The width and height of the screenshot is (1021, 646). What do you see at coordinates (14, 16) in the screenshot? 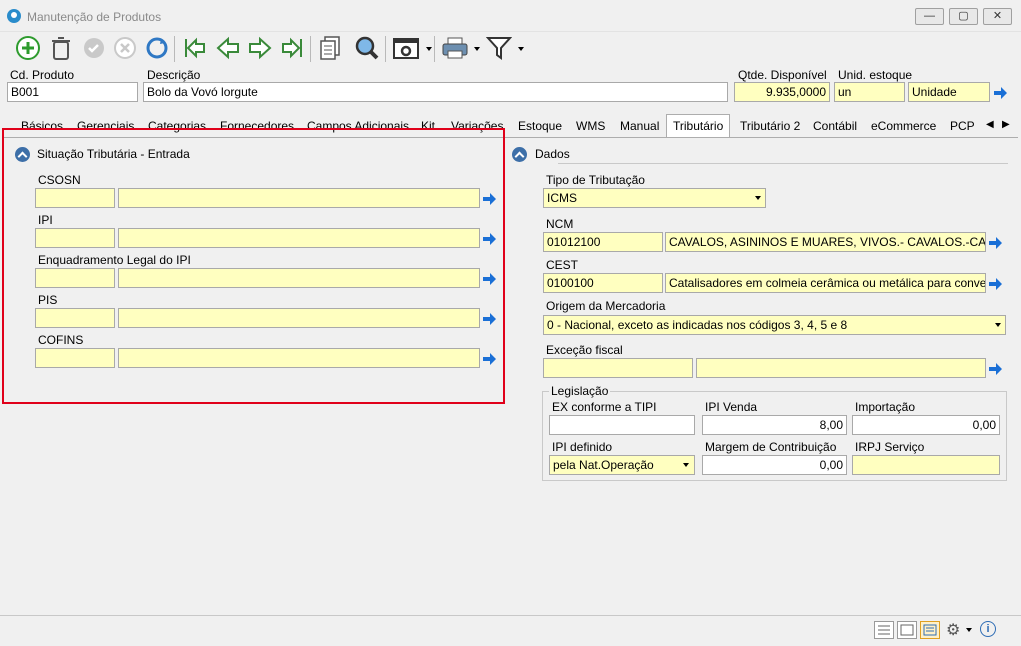
I see `app-logo-icon` at bounding box center [14, 16].